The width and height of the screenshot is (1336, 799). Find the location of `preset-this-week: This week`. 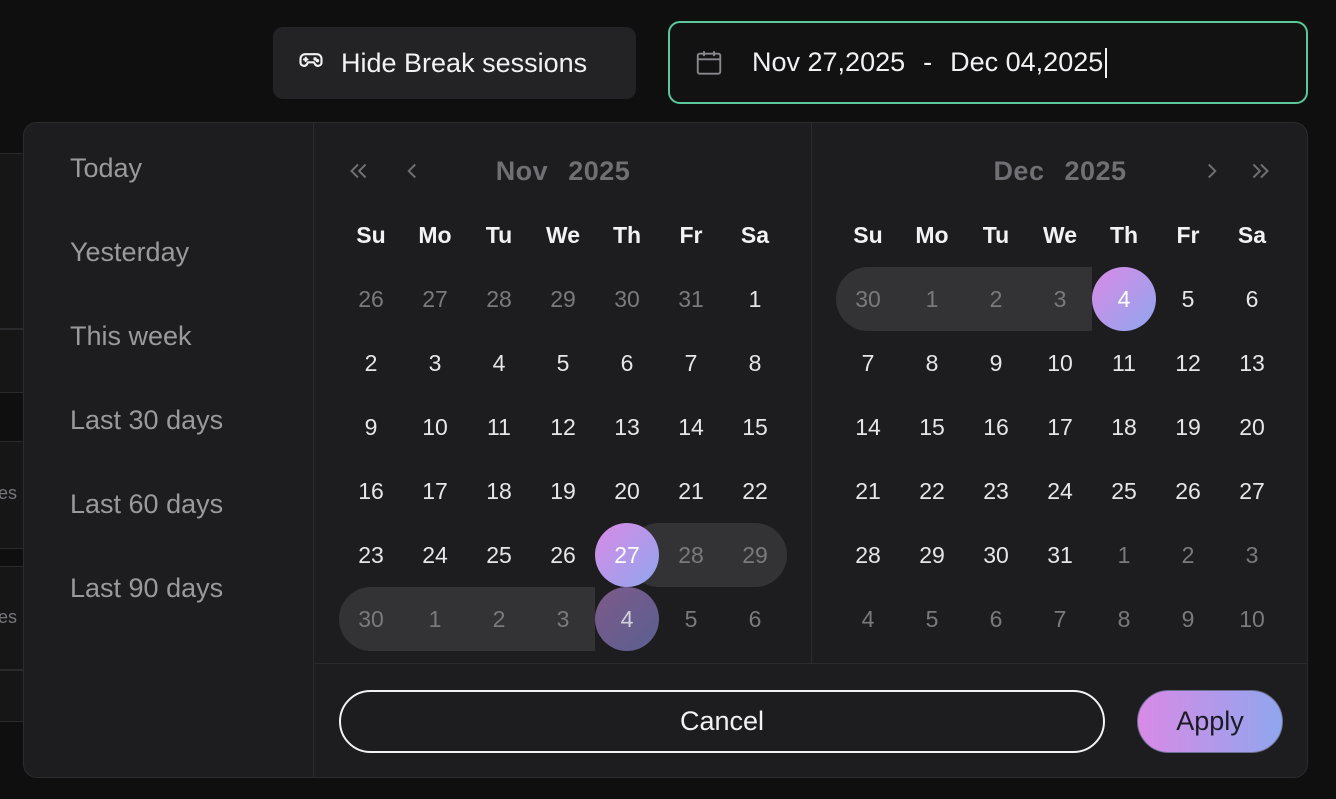

preset-this-week: This week is located at coordinates (131, 336).